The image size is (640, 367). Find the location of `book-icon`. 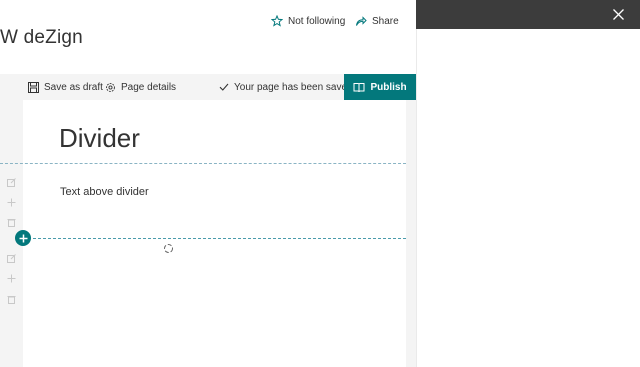

book-icon is located at coordinates (359, 87).